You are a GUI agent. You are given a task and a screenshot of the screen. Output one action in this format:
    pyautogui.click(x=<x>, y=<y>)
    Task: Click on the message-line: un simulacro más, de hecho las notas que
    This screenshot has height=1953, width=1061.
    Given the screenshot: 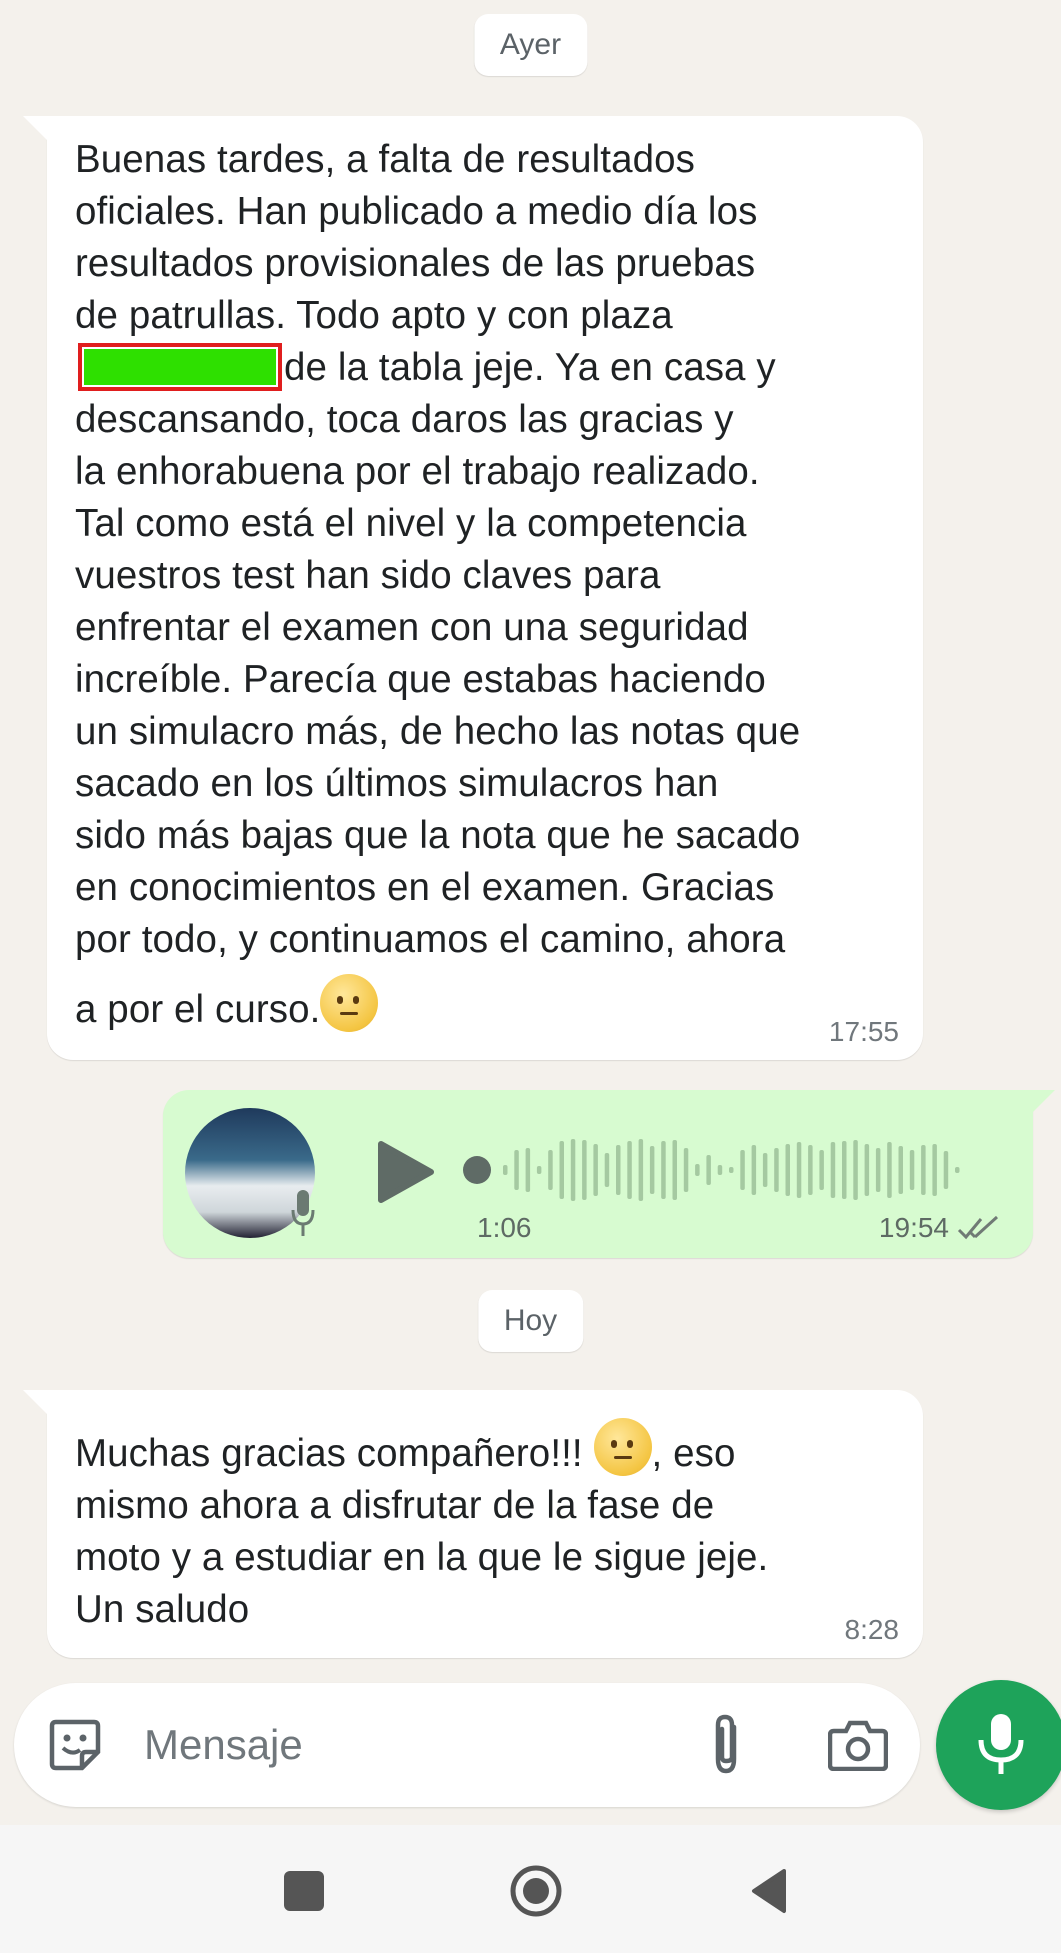 What is the action you would take?
    pyautogui.click(x=438, y=731)
    